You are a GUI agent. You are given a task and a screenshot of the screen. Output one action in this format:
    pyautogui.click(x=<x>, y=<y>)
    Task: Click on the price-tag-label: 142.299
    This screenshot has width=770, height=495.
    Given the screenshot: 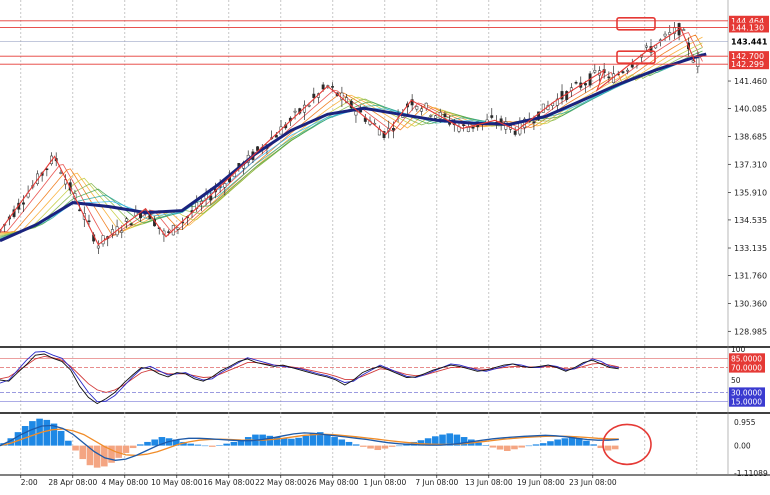 What is the action you would take?
    pyautogui.click(x=747, y=64)
    